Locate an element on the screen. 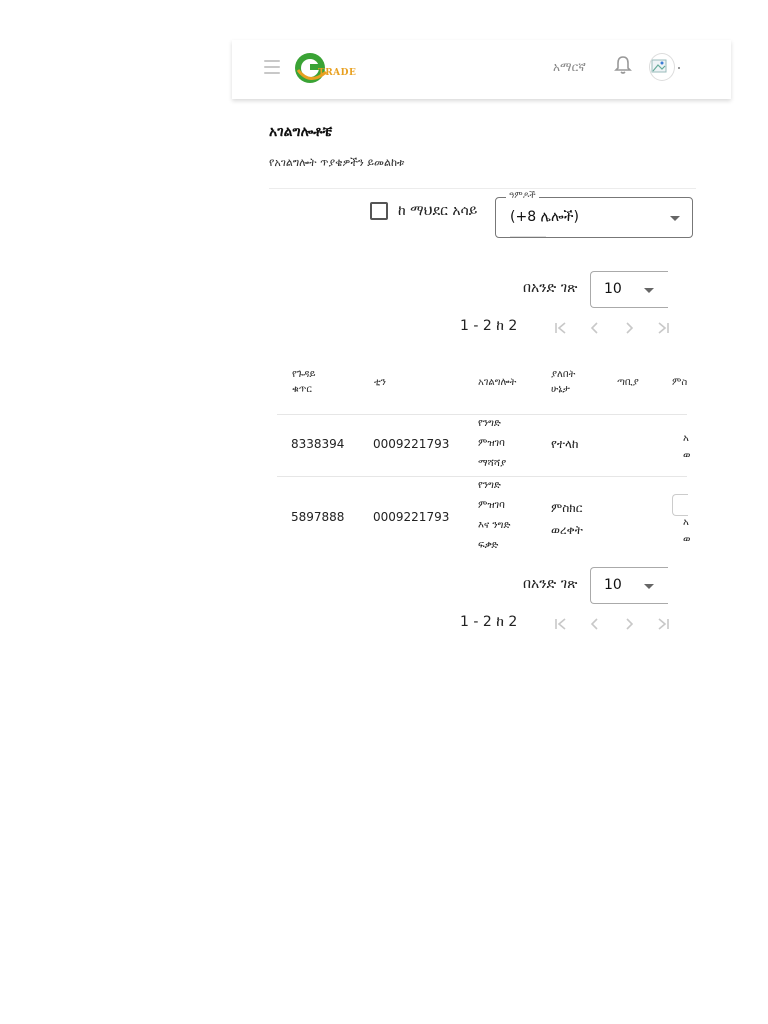  header-station: ጣቢያ is located at coordinates (628, 382).